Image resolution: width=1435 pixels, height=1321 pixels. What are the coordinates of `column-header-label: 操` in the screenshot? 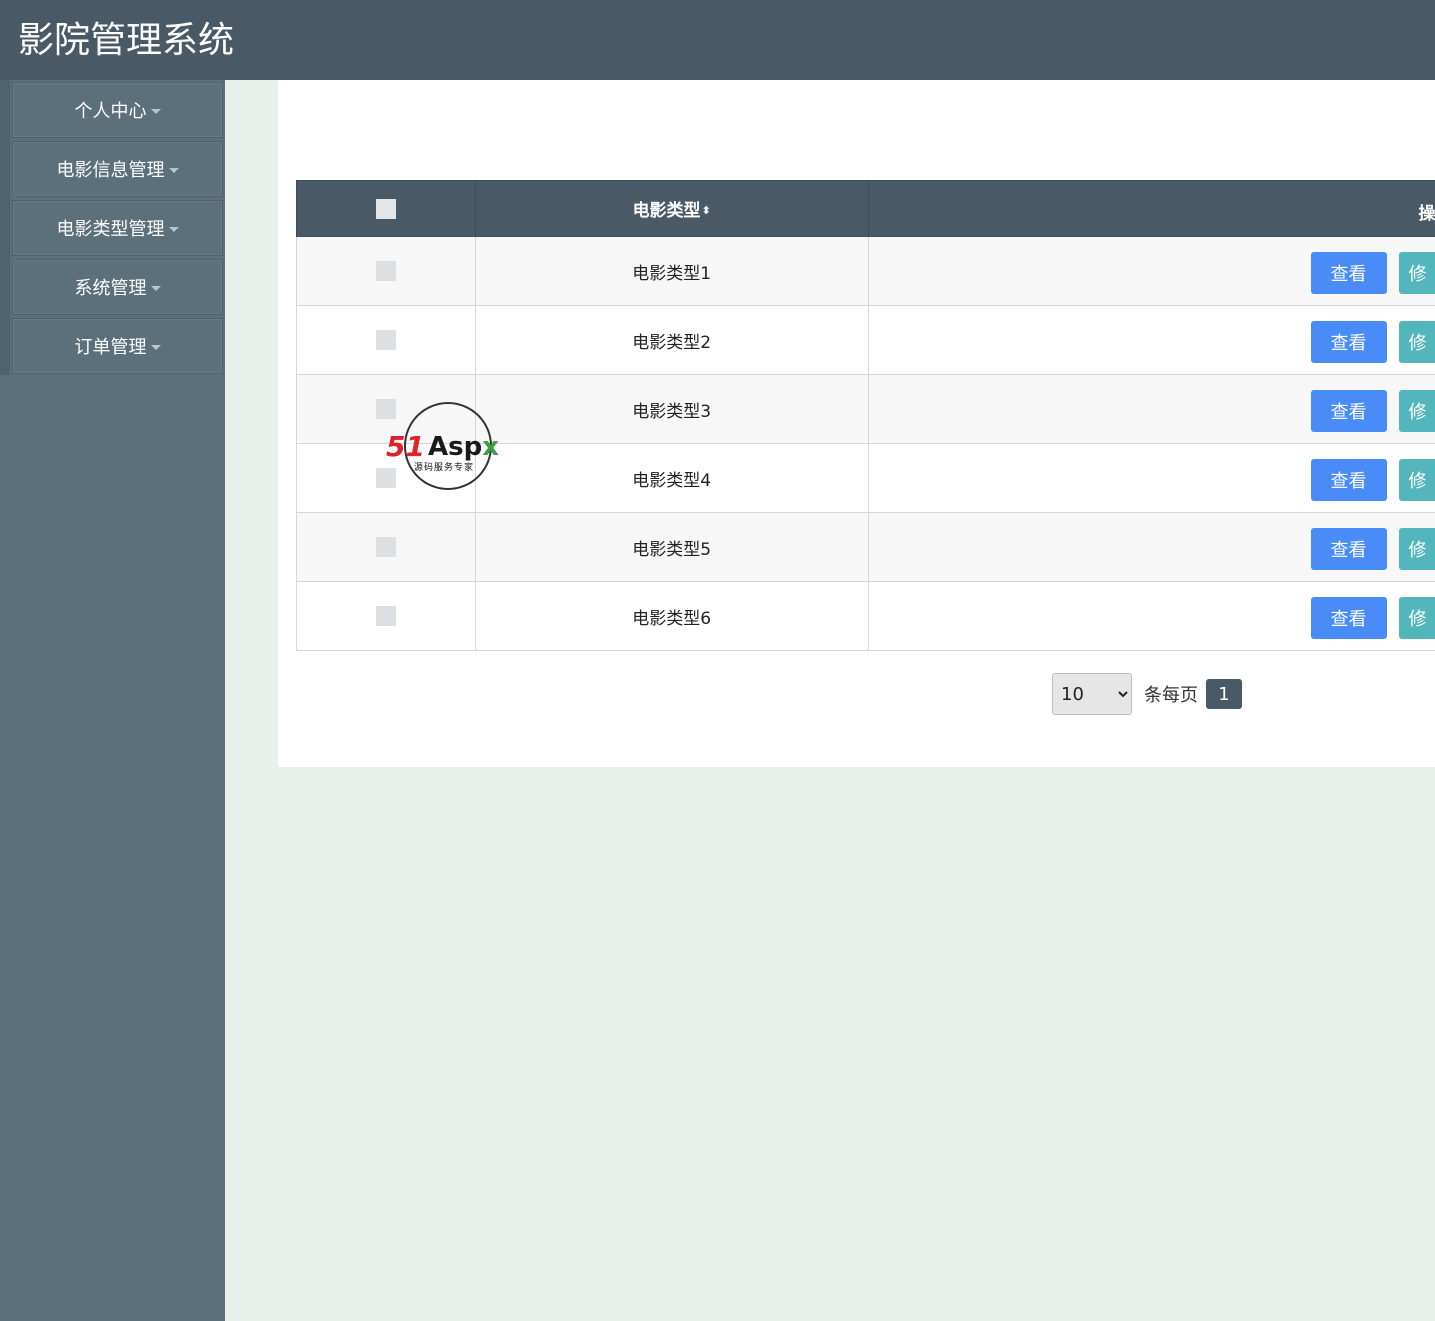 It's located at (1426, 214).